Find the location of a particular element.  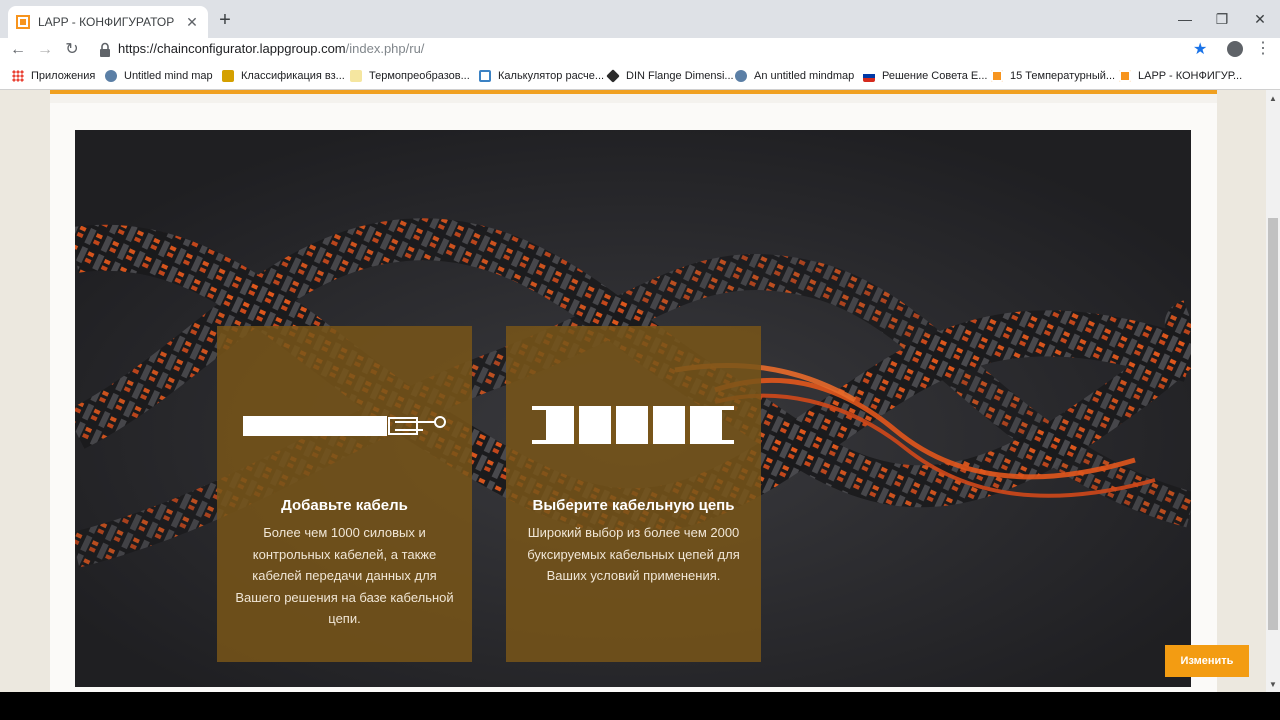

cable-icon is located at coordinates (344, 426).